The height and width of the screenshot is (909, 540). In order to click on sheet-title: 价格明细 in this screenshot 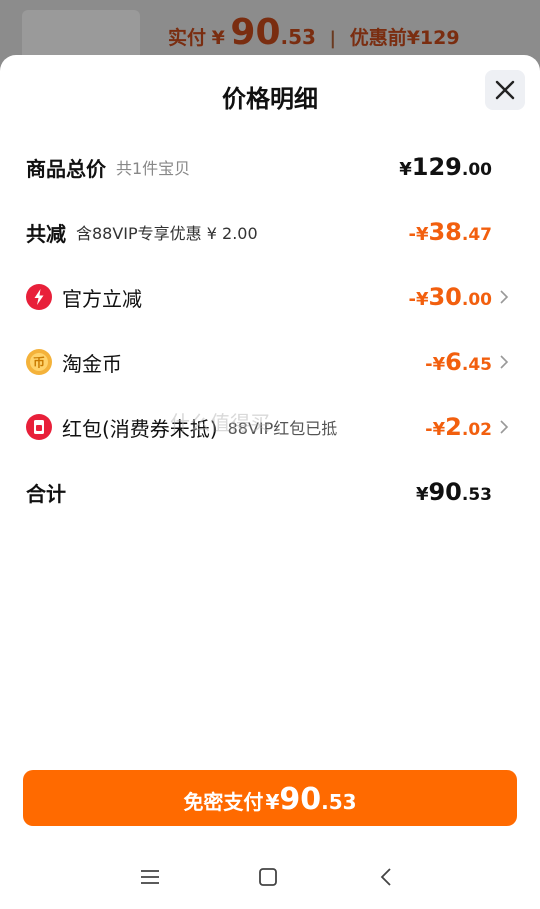, I will do `click(270, 99)`.